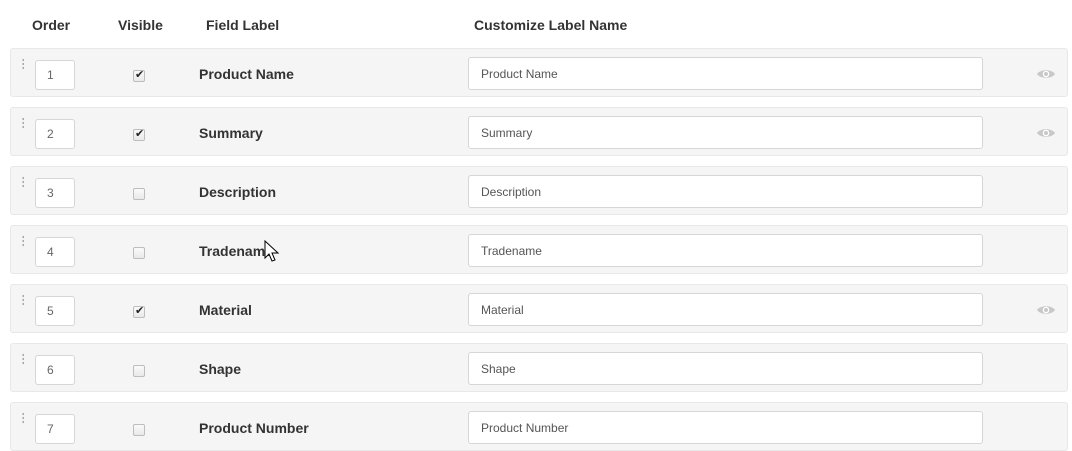  What do you see at coordinates (246, 74) in the screenshot?
I see `field-label: Product Name` at bounding box center [246, 74].